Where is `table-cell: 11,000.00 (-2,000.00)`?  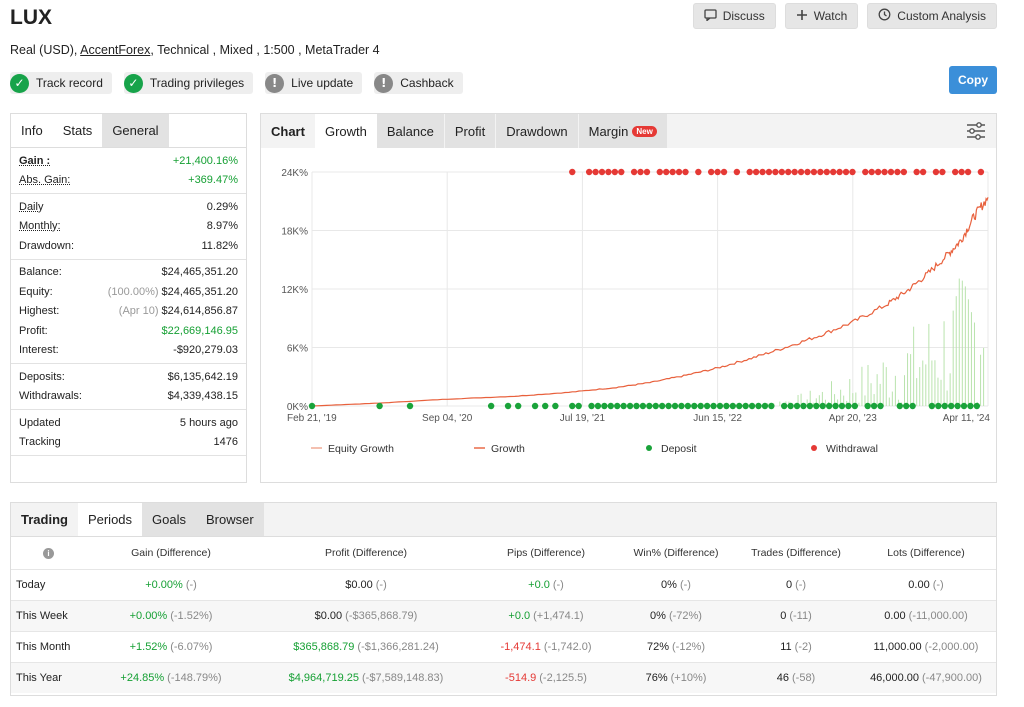
table-cell: 11,000.00 (-2,000.00) is located at coordinates (926, 646).